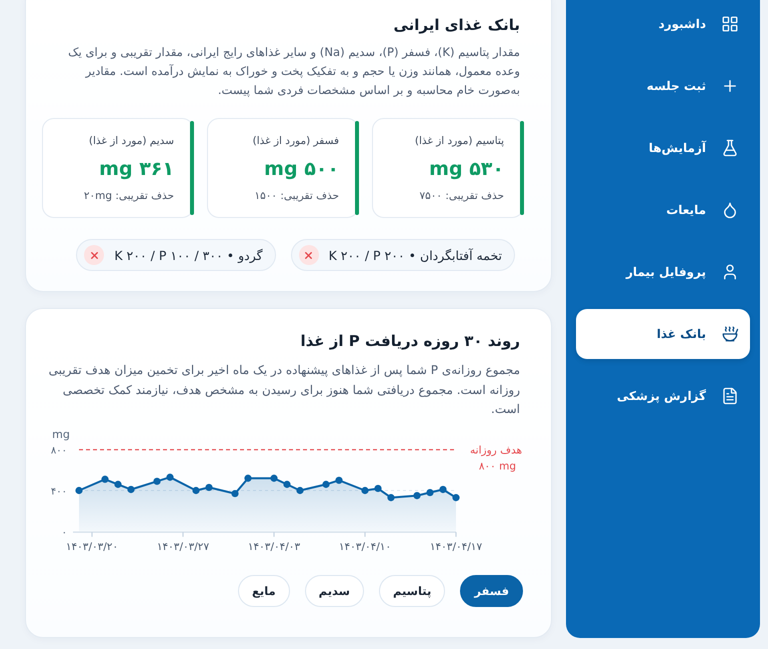 The height and width of the screenshot is (649, 768). I want to click on nav-item: داشبورد, so click(663, 24).